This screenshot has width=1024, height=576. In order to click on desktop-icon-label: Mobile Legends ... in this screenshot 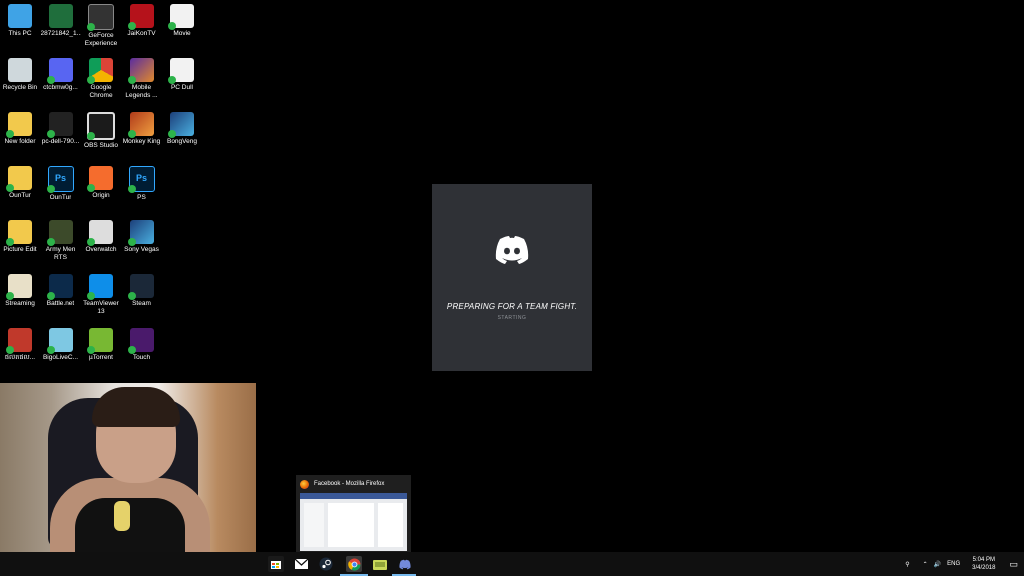, I will do `click(141, 91)`.